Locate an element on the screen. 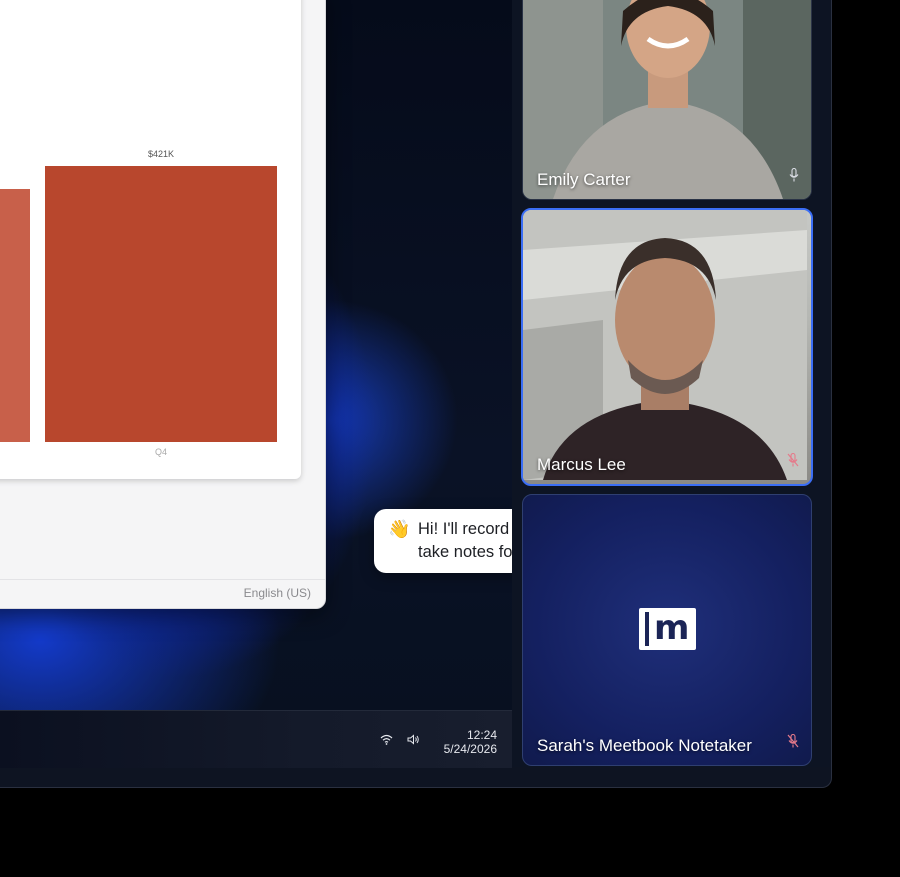  participant-tile-emily: Emily Carter is located at coordinates (667, 100).